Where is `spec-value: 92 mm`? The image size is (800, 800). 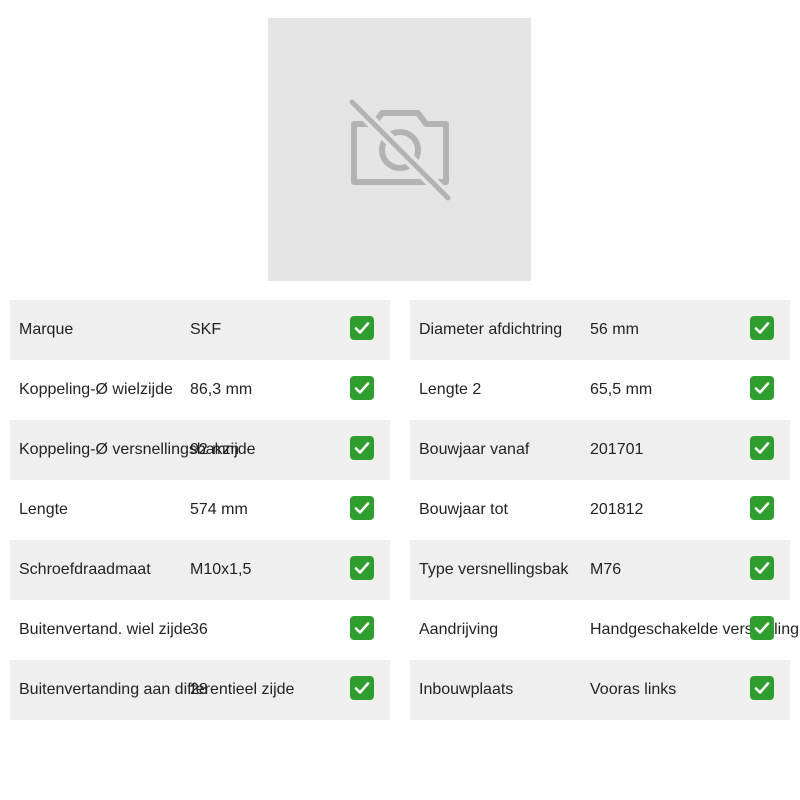 spec-value: 92 mm is located at coordinates (214, 449).